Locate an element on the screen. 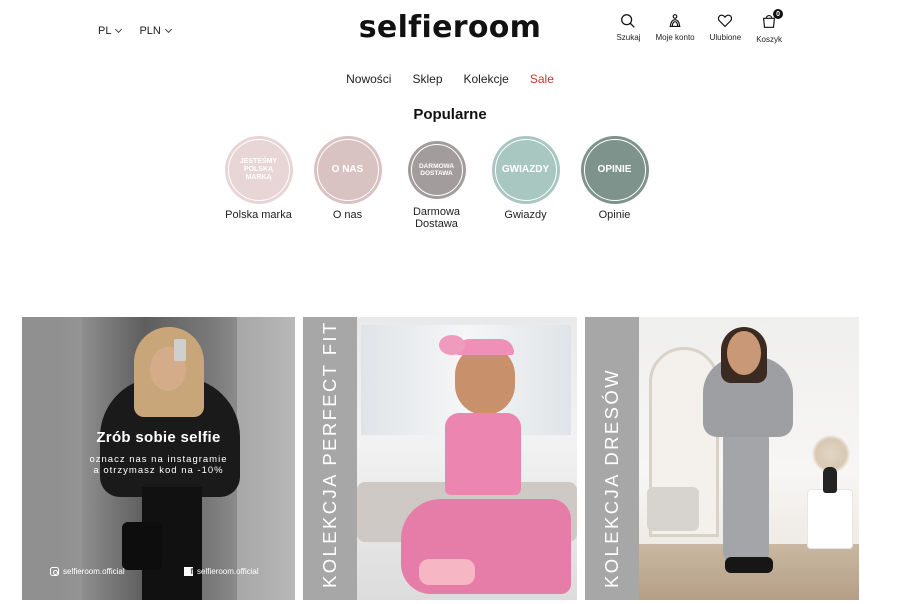 This screenshot has height=604, width=900. popular-item-opinie: OPINIE Opinie is located at coordinates (614, 183).